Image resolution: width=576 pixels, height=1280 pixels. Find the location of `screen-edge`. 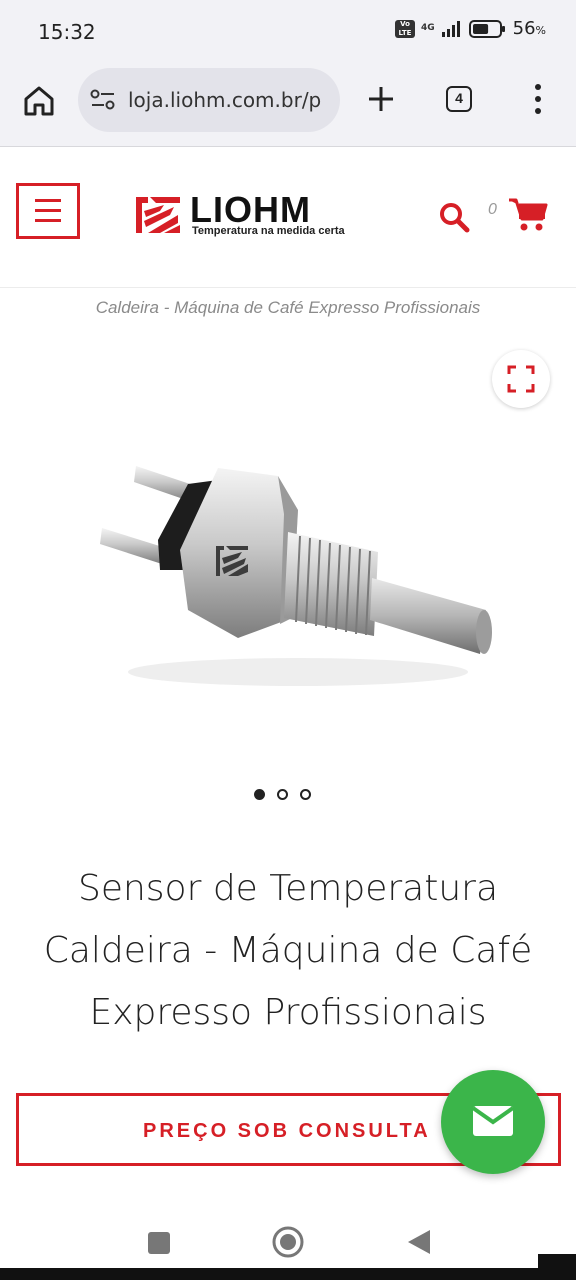

screen-edge is located at coordinates (288, 1274).